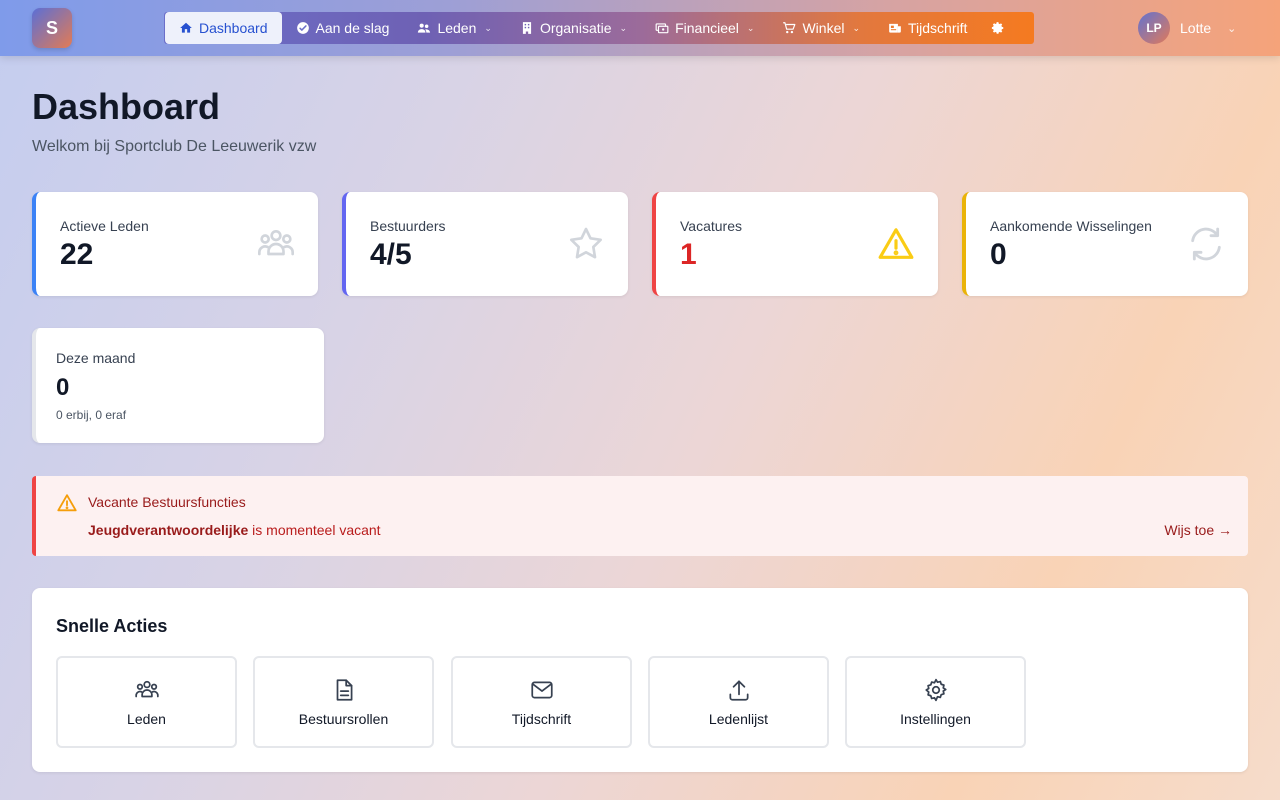 This screenshot has width=1280, height=800. What do you see at coordinates (168, 530) in the screenshot?
I see `alert-role: Jeugdverantwoordelijke` at bounding box center [168, 530].